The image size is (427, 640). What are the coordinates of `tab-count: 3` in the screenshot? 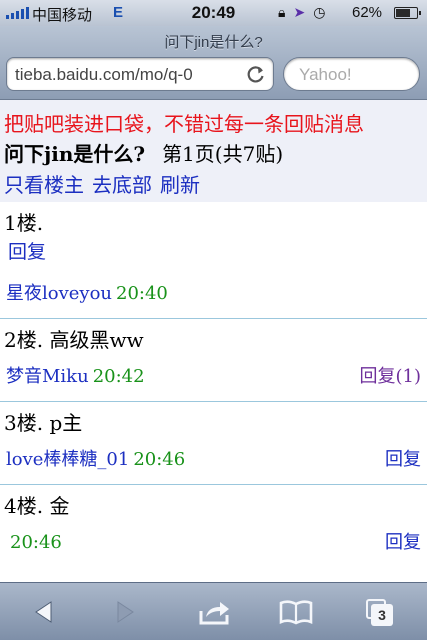 It's located at (382, 615).